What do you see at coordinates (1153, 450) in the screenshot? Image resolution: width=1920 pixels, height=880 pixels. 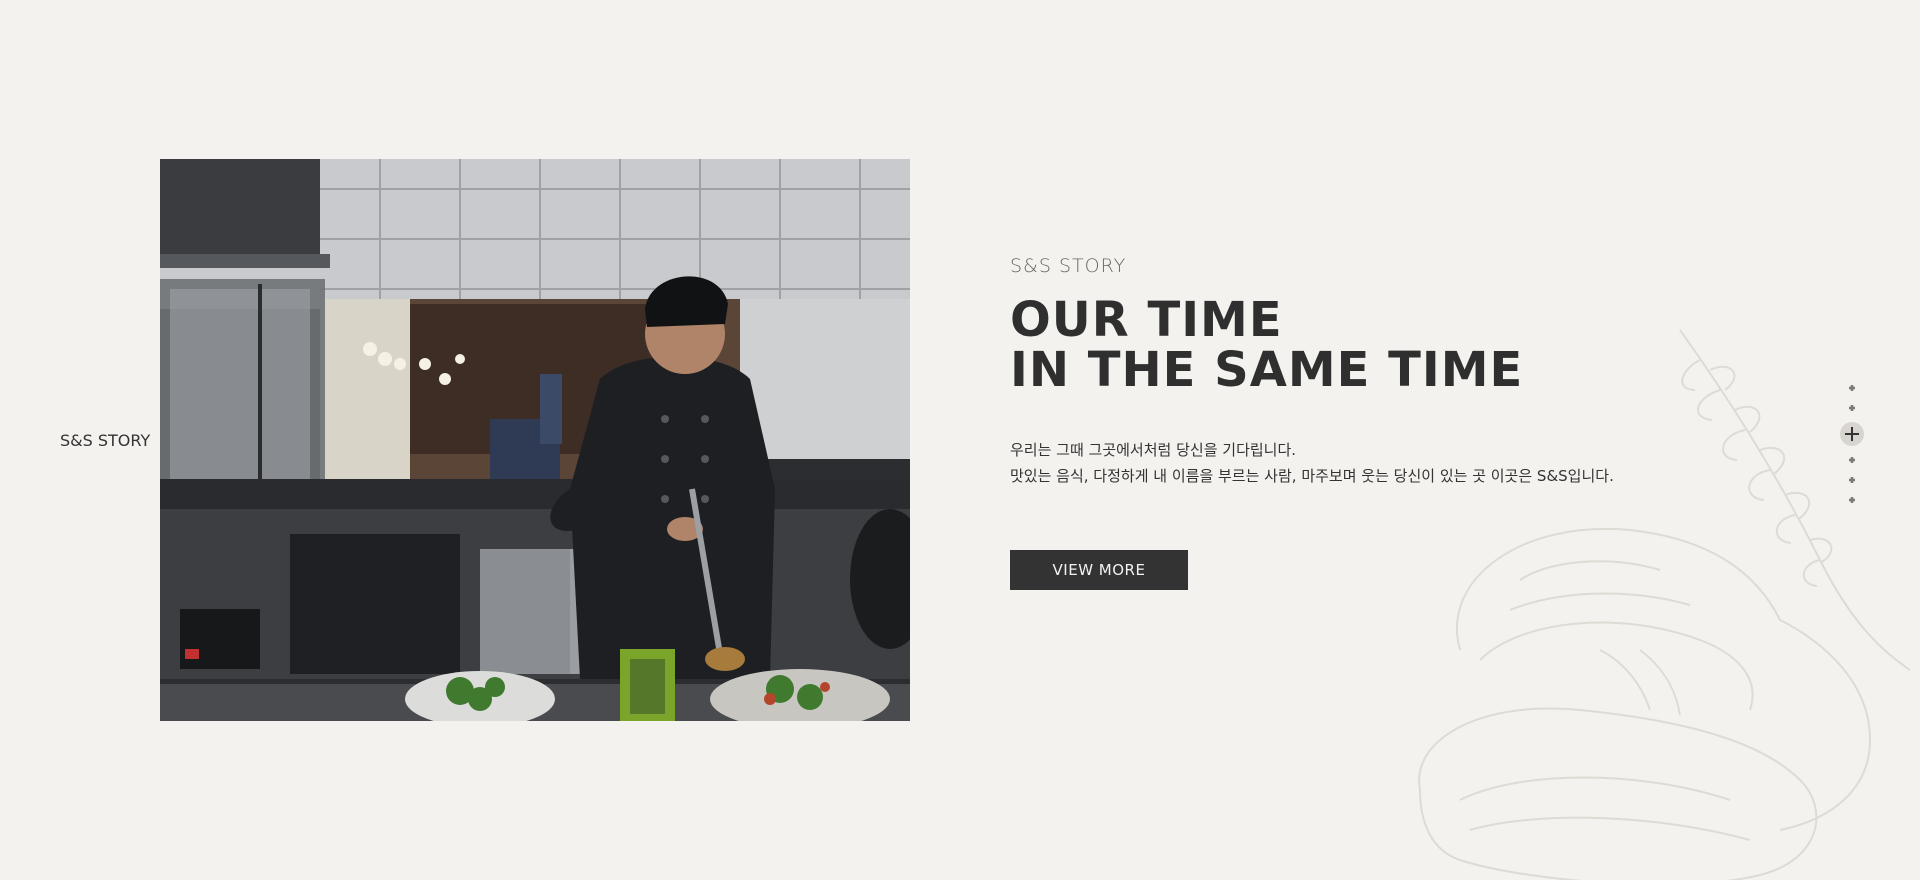 I see `description-line-1: 우리는 그때 그곳에서처럼 당신을 기다립니다.` at bounding box center [1153, 450].